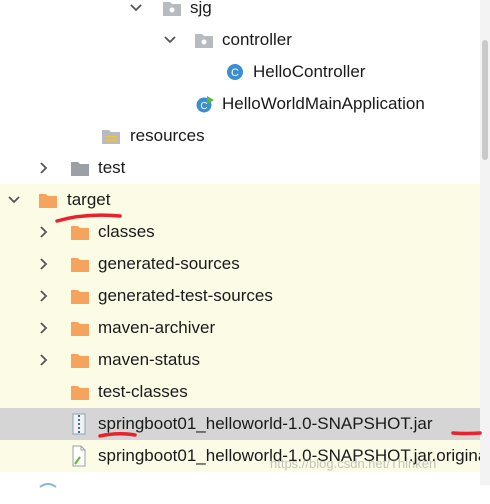  I want to click on spring-boot-class-icon: C, so click(205, 104).